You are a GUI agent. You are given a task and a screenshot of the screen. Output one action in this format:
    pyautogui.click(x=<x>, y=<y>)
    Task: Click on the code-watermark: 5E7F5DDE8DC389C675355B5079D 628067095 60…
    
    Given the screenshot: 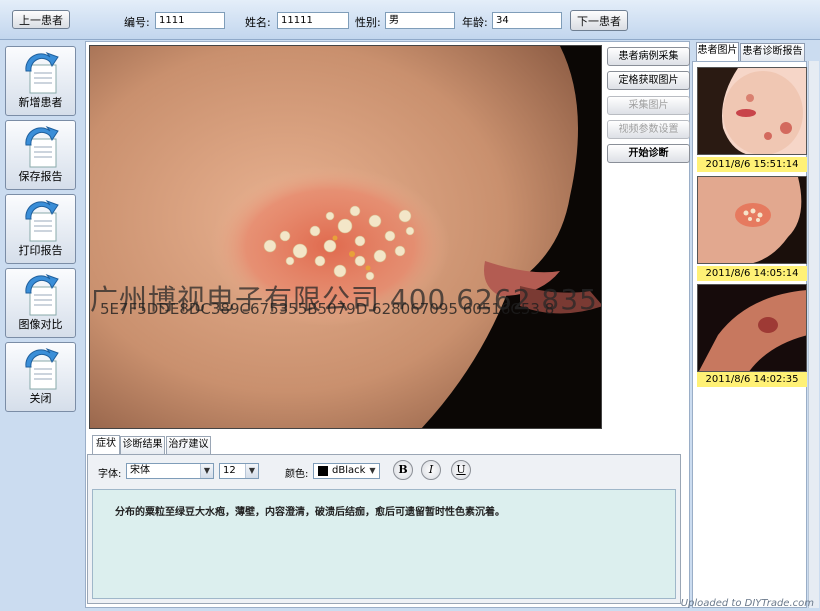 What is the action you would take?
    pyautogui.click(x=327, y=309)
    